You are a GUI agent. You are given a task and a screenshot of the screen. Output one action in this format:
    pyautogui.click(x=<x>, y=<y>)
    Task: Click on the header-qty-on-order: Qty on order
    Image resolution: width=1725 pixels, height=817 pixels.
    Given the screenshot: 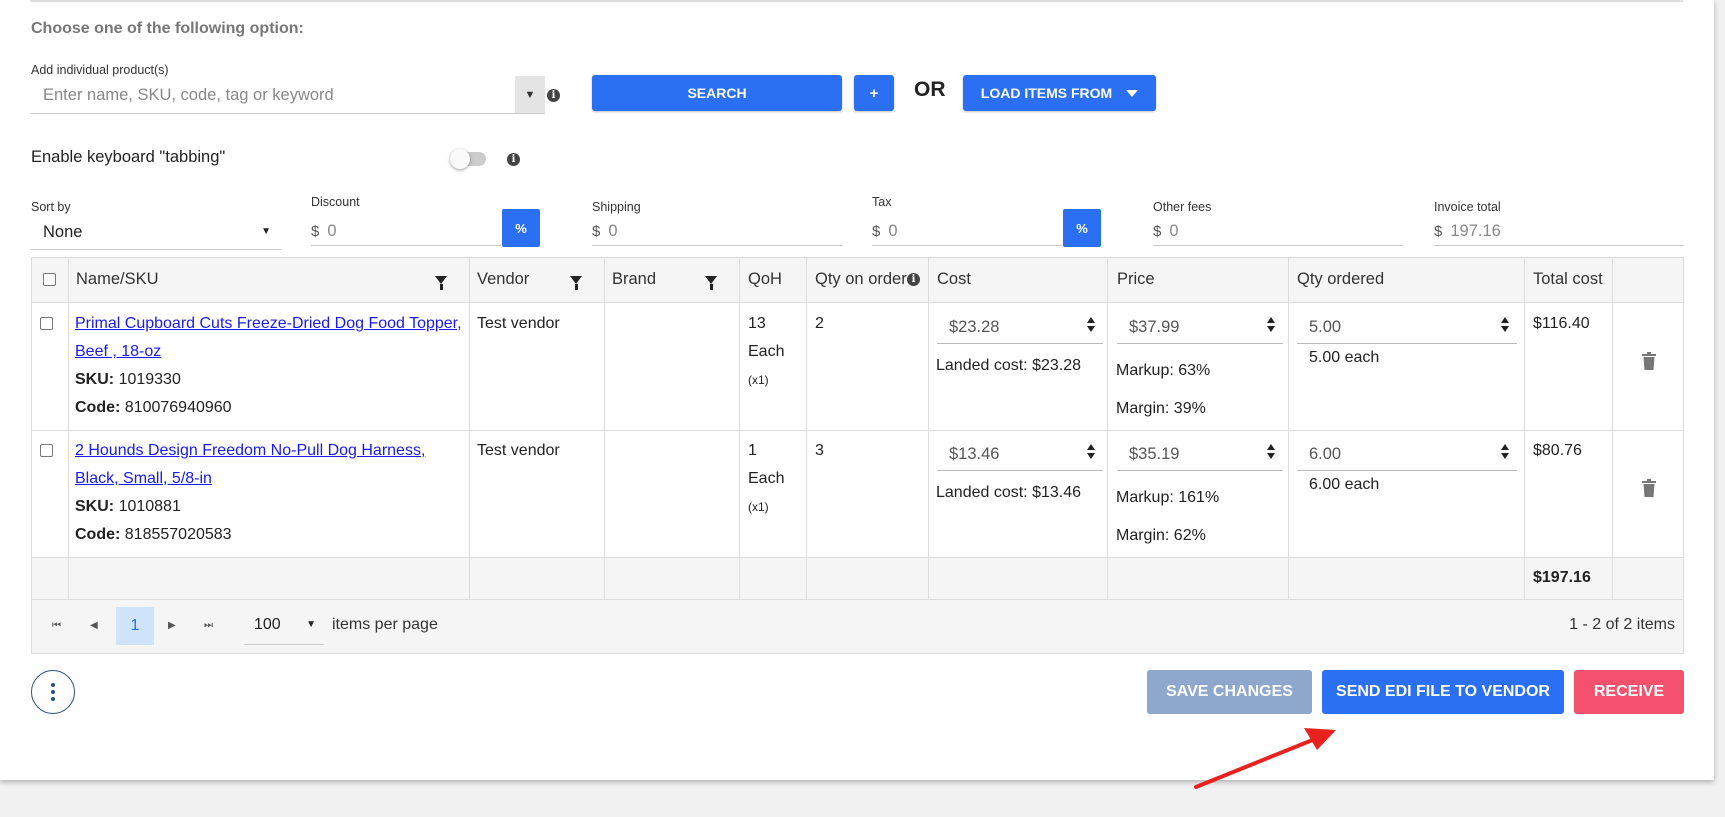 What is the action you would take?
    pyautogui.click(x=861, y=279)
    